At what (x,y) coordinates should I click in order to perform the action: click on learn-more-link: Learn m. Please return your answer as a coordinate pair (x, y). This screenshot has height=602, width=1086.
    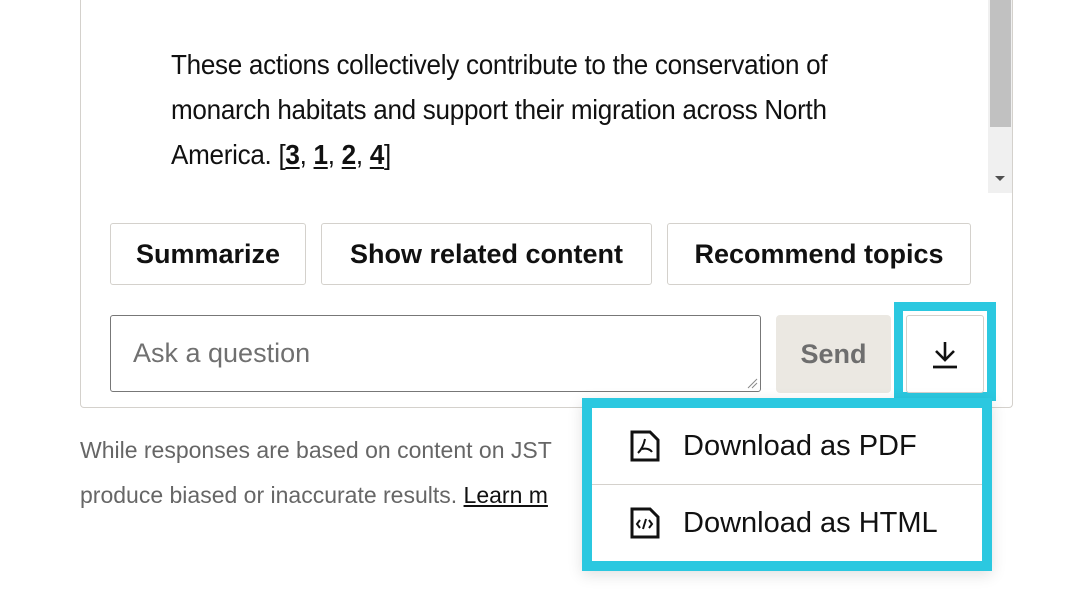
    Looking at the image, I should click on (506, 495).